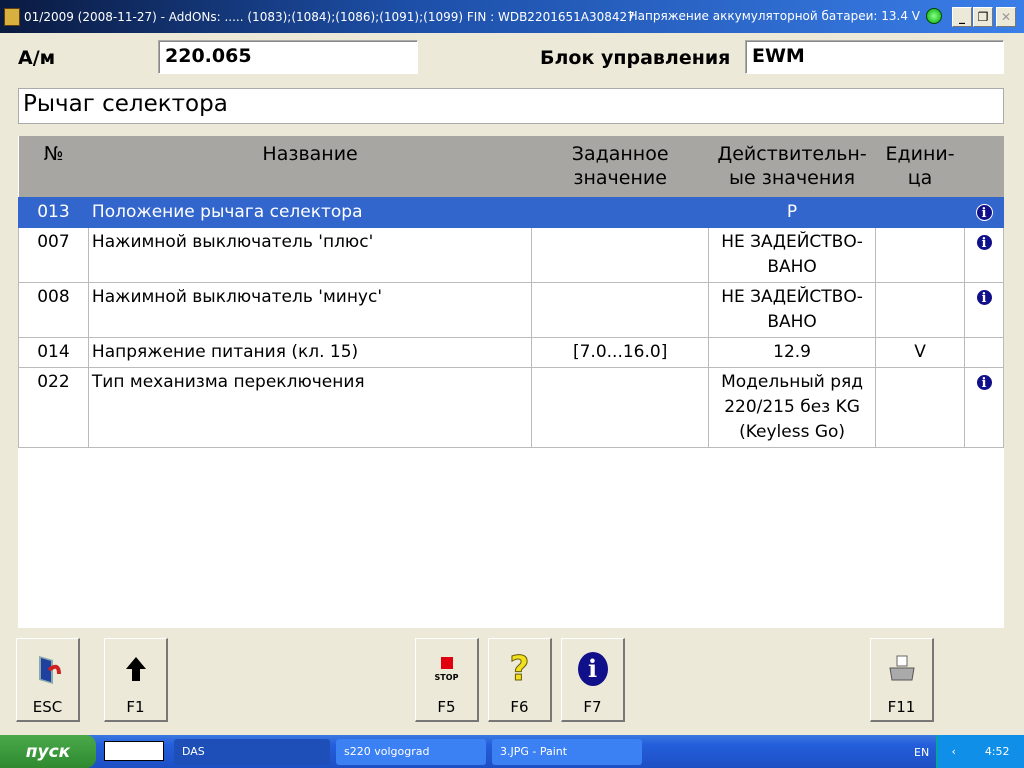 This screenshot has width=1024, height=768. Describe the element at coordinates (310, 254) in the screenshot. I see `row-name: Нажимной выключатель 'плюс'` at that location.